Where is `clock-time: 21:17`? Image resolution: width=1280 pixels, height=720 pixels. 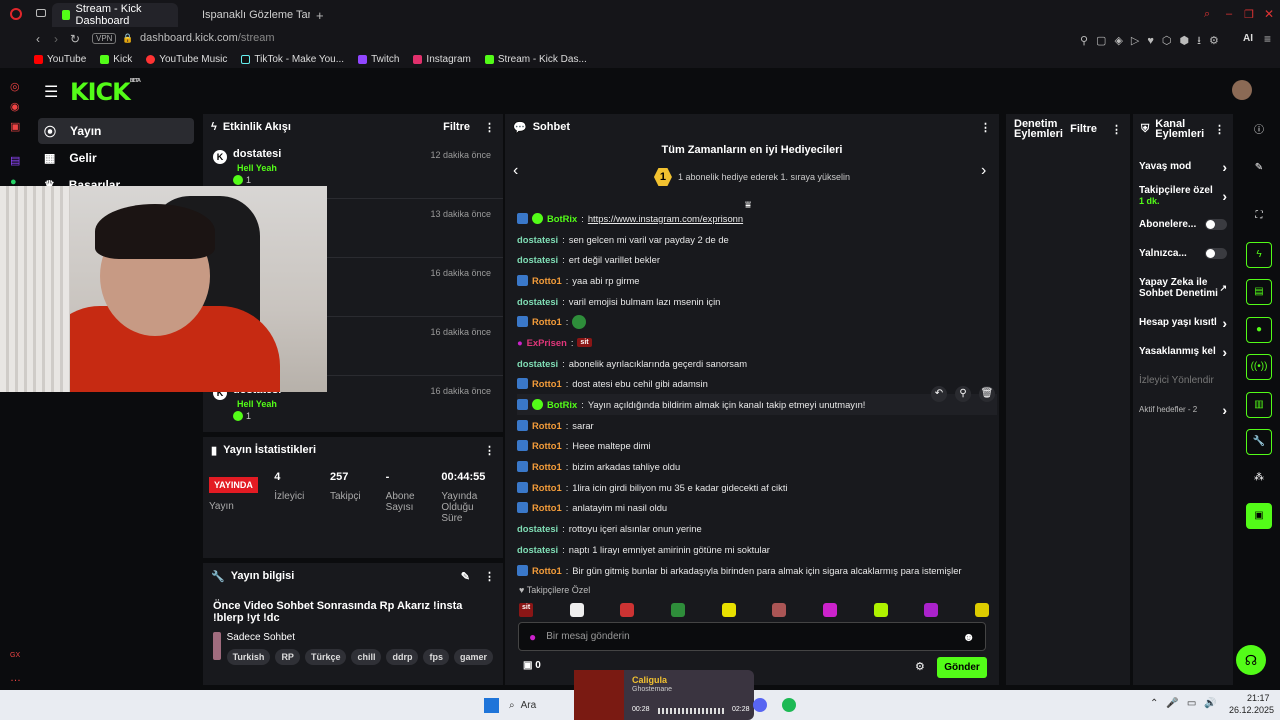
clock-time: 21:17 is located at coordinates (1258, 698).